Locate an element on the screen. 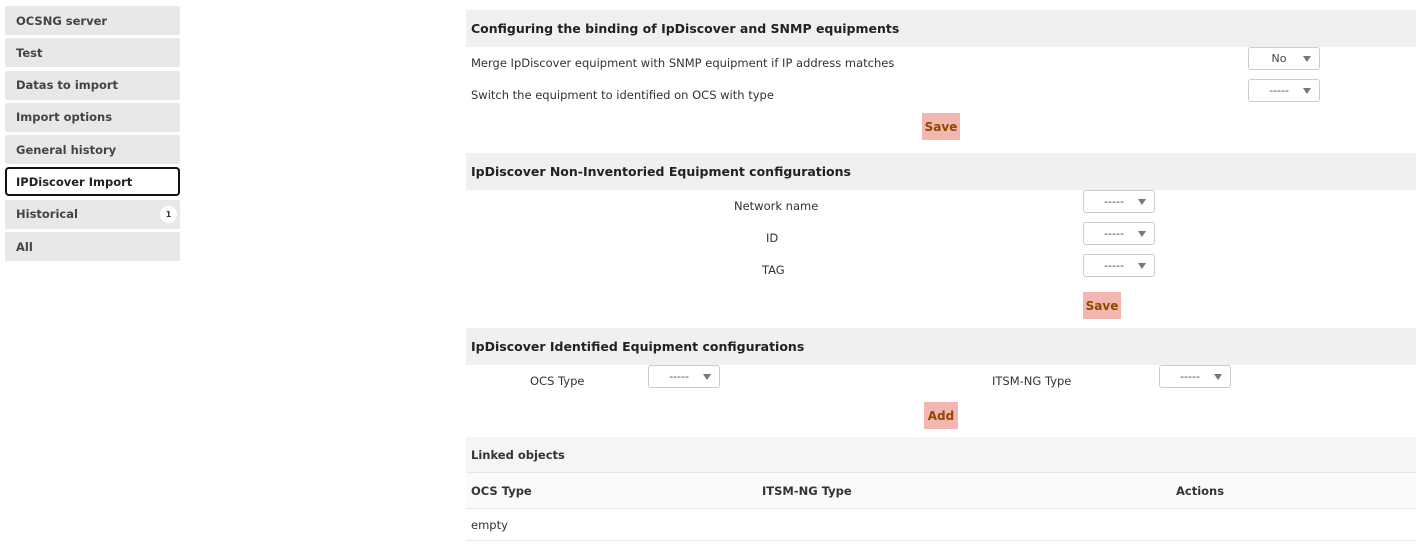  switch-type-select: ----- is located at coordinates (1284, 90).